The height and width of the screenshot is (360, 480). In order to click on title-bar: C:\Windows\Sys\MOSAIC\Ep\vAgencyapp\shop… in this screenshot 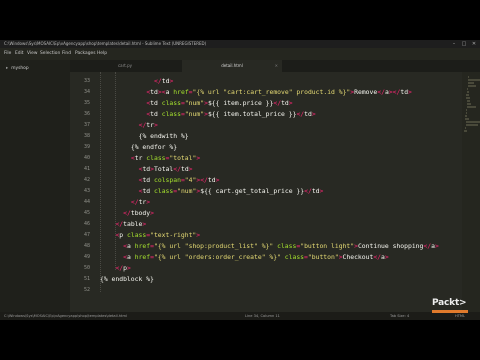, I will do `click(240, 44)`.